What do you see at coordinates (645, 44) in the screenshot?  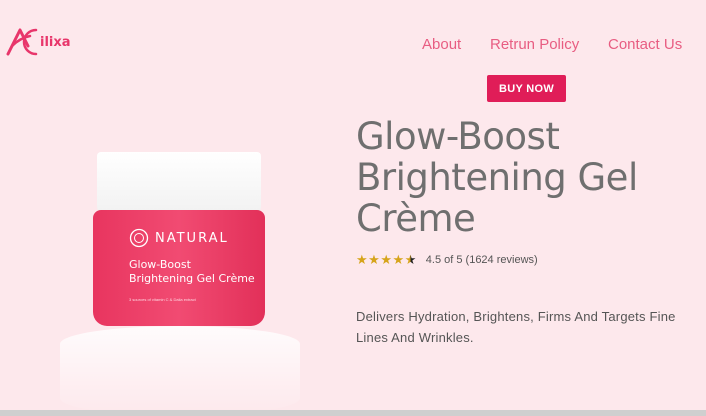 I see `nav-contact: Contact Us` at bounding box center [645, 44].